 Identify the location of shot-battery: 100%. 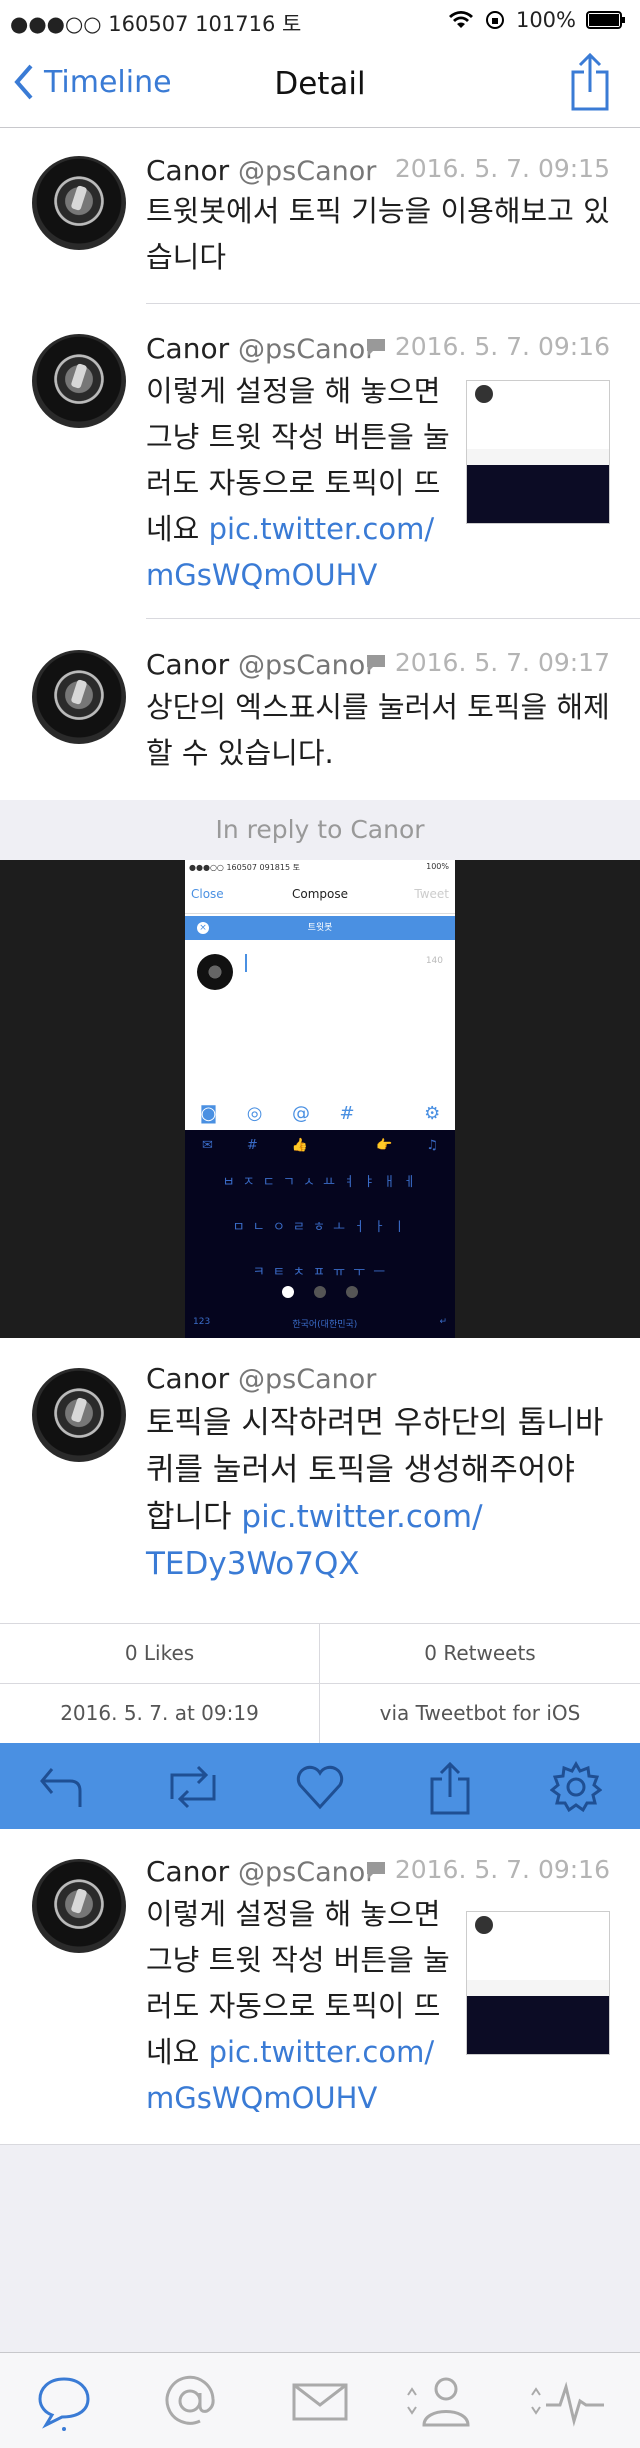
(437, 866).